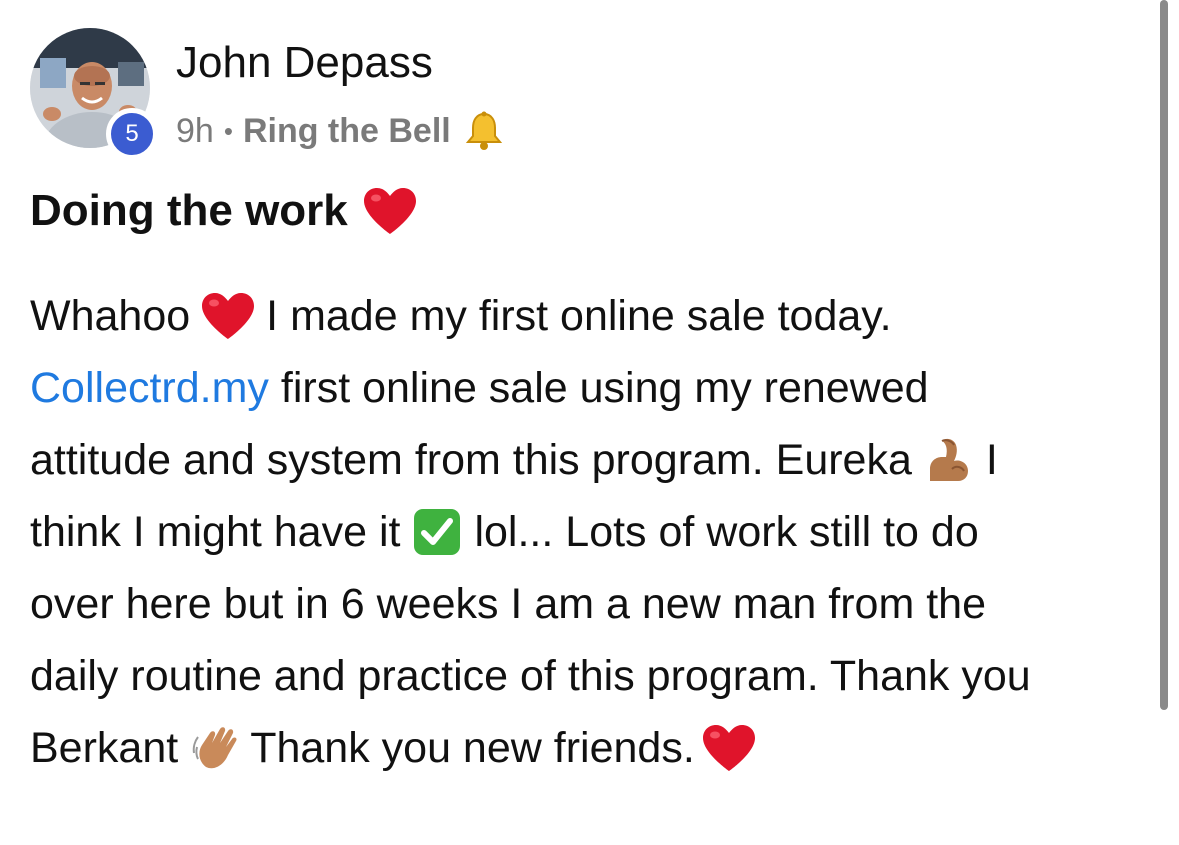 The height and width of the screenshot is (845, 1179). I want to click on body-text: first online sale using my renewed, so click(598, 388).